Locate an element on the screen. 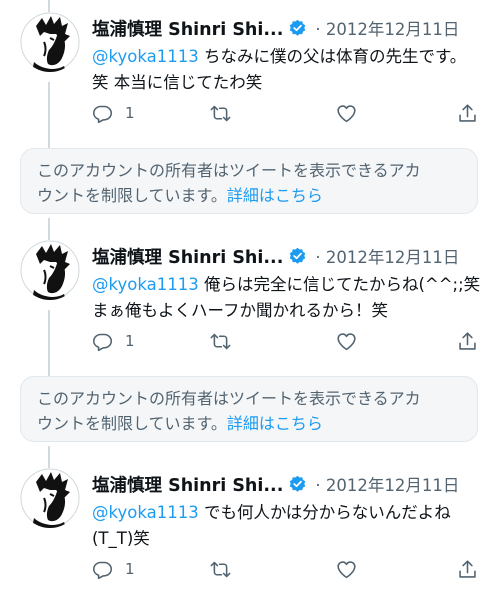 The width and height of the screenshot is (500, 615). tweet-text-line: まぁ俺もよくハーフか聞かれるから！笑 is located at coordinates (240, 310).